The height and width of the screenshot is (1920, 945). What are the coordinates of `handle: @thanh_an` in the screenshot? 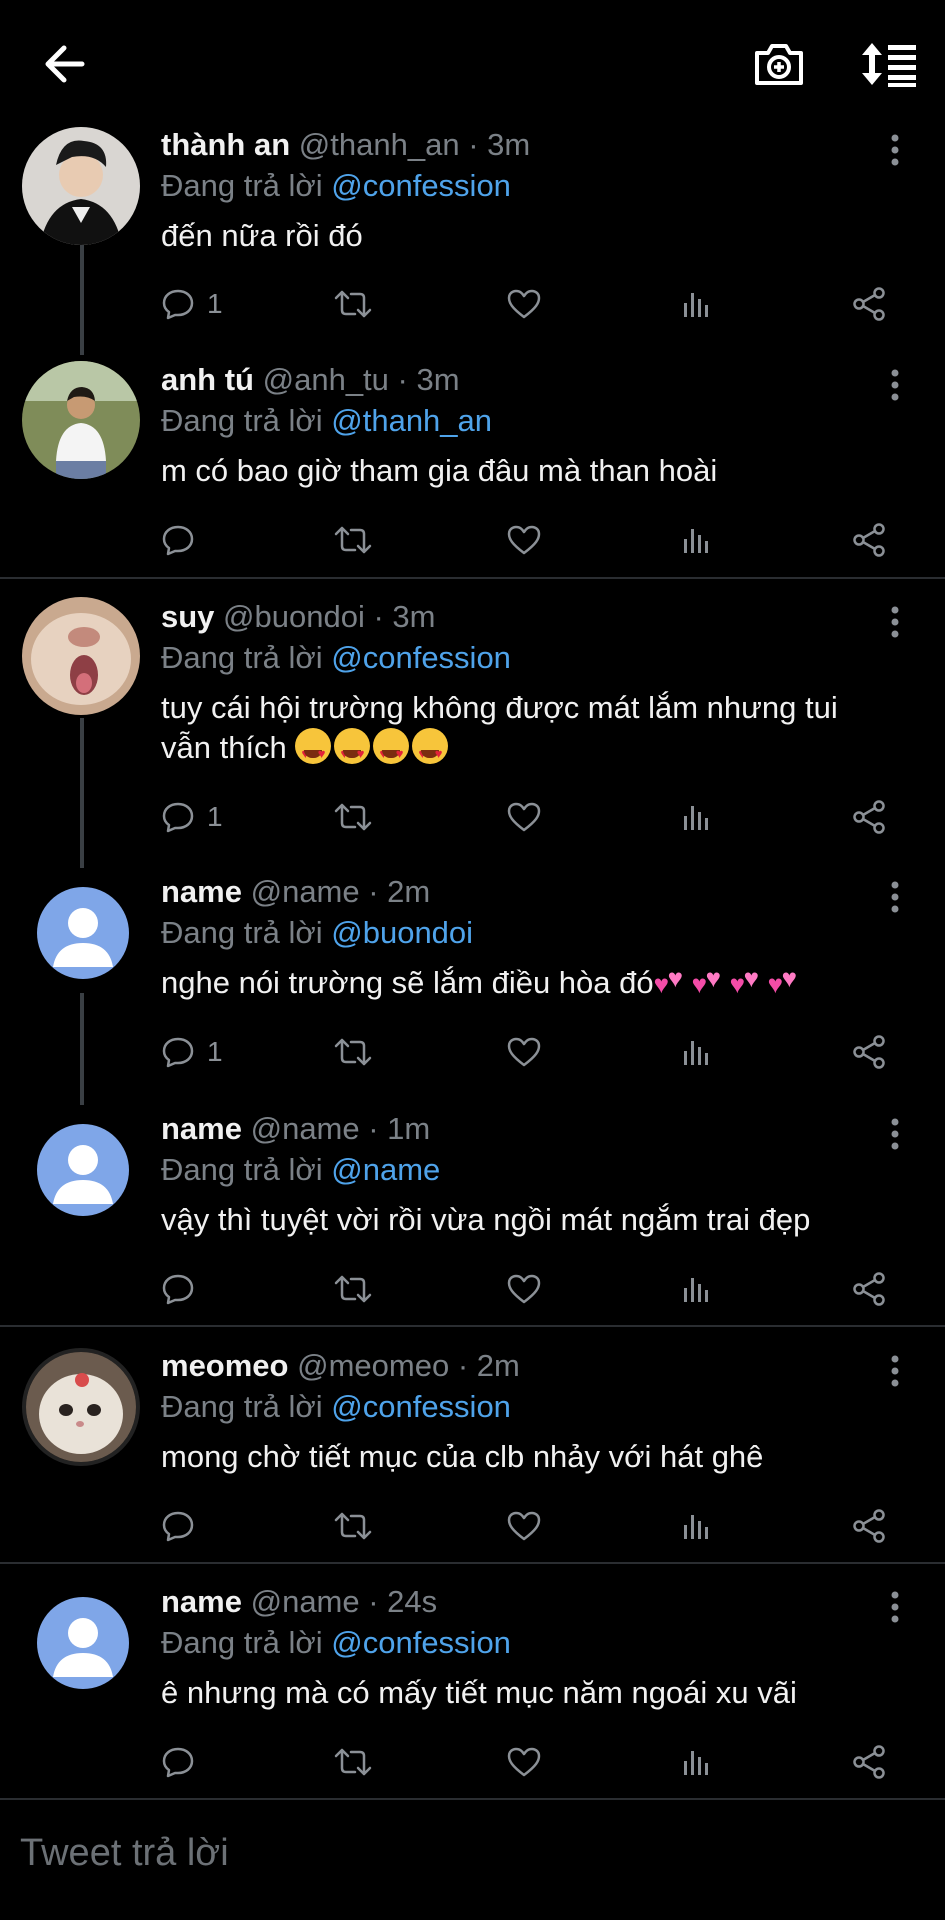 It's located at (379, 144).